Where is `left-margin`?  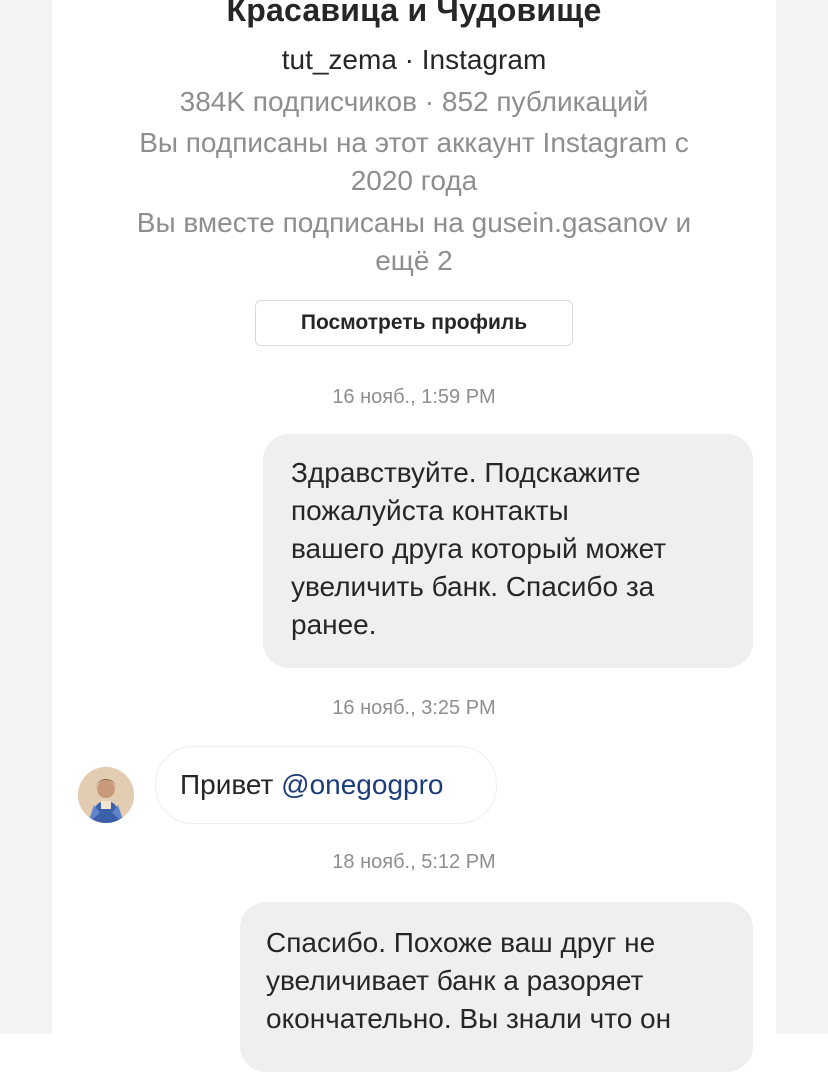
left-margin is located at coordinates (26, 517).